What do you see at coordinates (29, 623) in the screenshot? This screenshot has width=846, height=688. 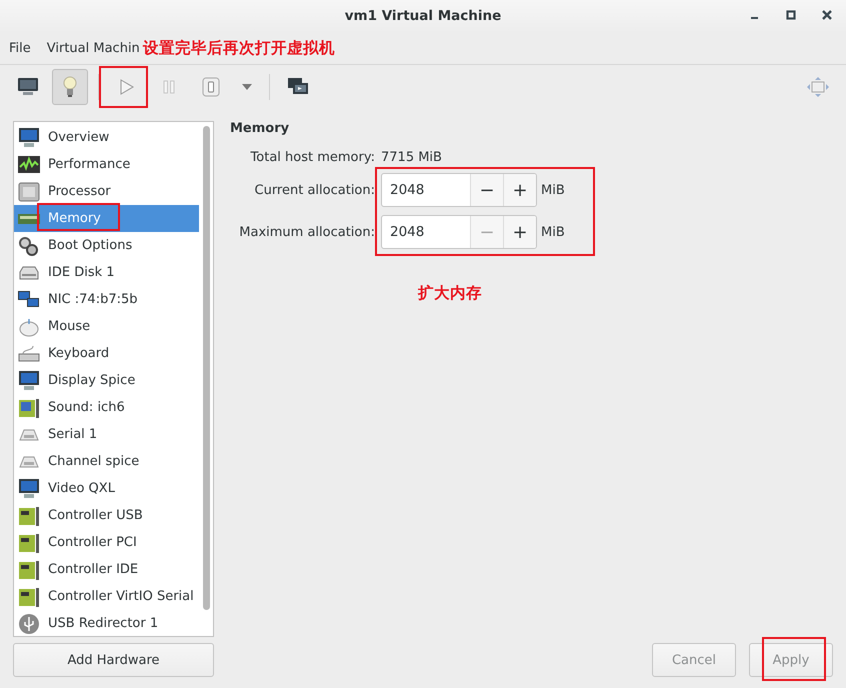 I see `usb-icon` at bounding box center [29, 623].